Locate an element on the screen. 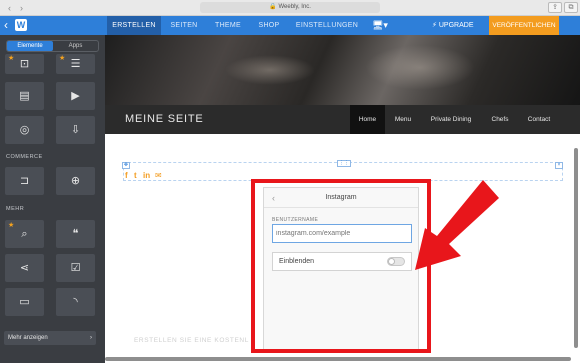 The height and width of the screenshot is (363, 580). elements-apps-toggle: Elemente Apps is located at coordinates (52, 46).